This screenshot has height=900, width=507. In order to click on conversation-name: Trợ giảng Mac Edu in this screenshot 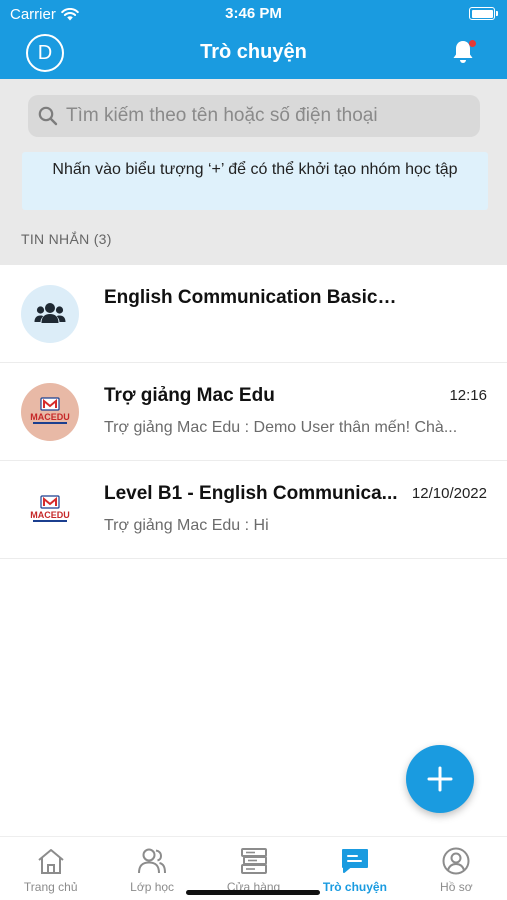, I will do `click(189, 395)`.